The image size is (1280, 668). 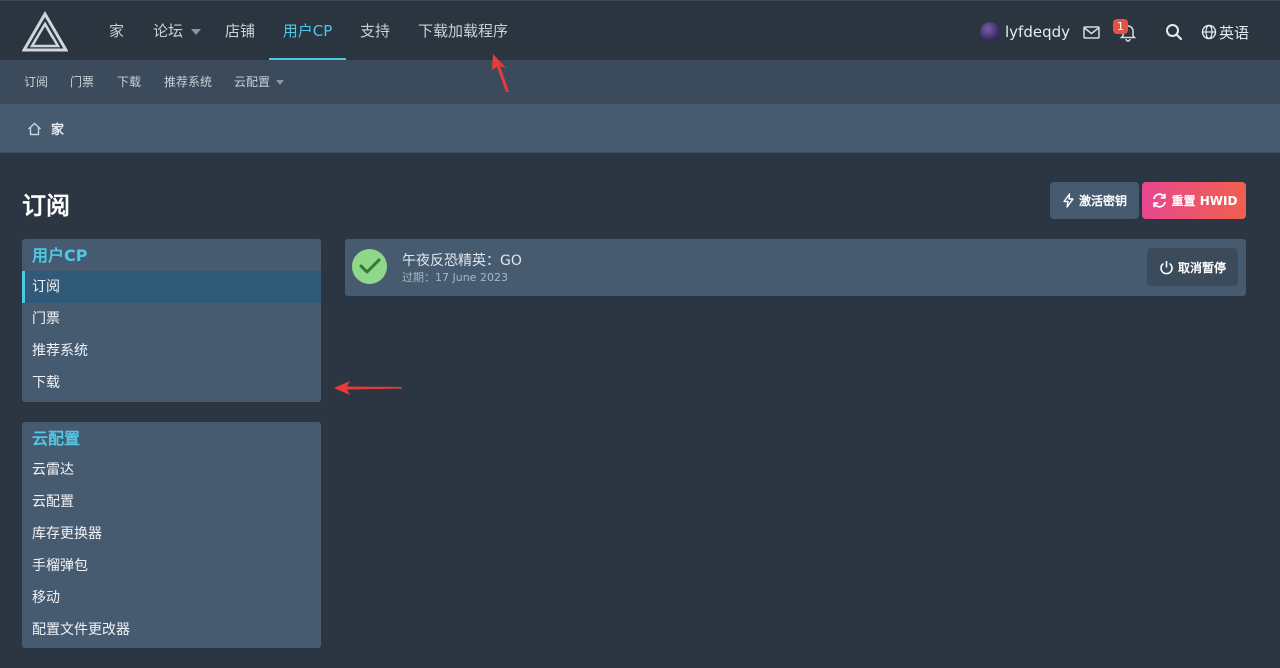 What do you see at coordinates (1092, 32) in the screenshot?
I see `mail-icon` at bounding box center [1092, 32].